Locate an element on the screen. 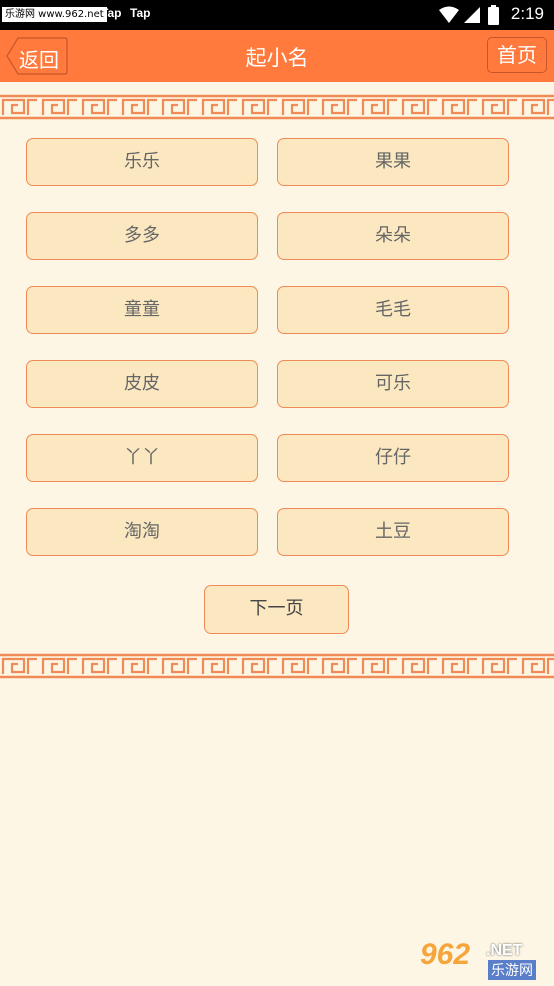  name-button: 皮皮 is located at coordinates (142, 384).